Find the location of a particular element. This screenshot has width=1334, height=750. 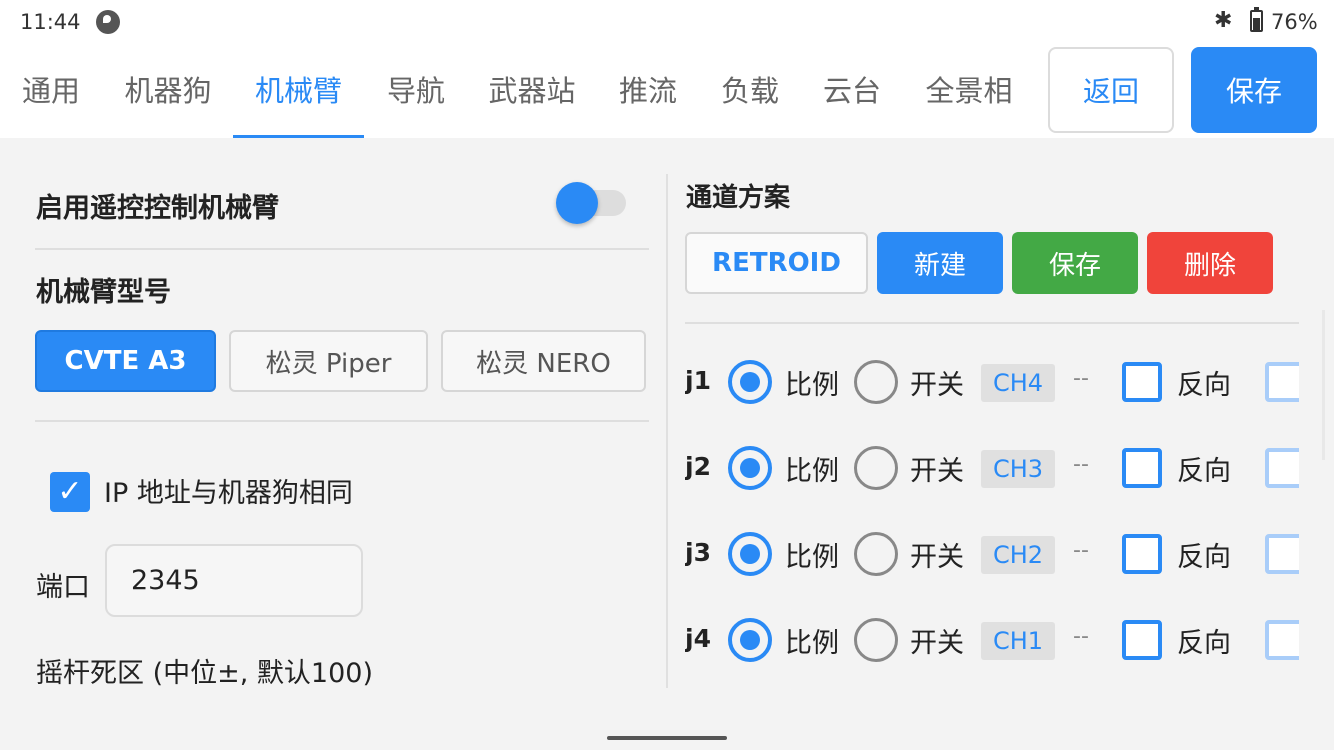

tab-robot-dog: 机器狗 is located at coordinates (168, 91).